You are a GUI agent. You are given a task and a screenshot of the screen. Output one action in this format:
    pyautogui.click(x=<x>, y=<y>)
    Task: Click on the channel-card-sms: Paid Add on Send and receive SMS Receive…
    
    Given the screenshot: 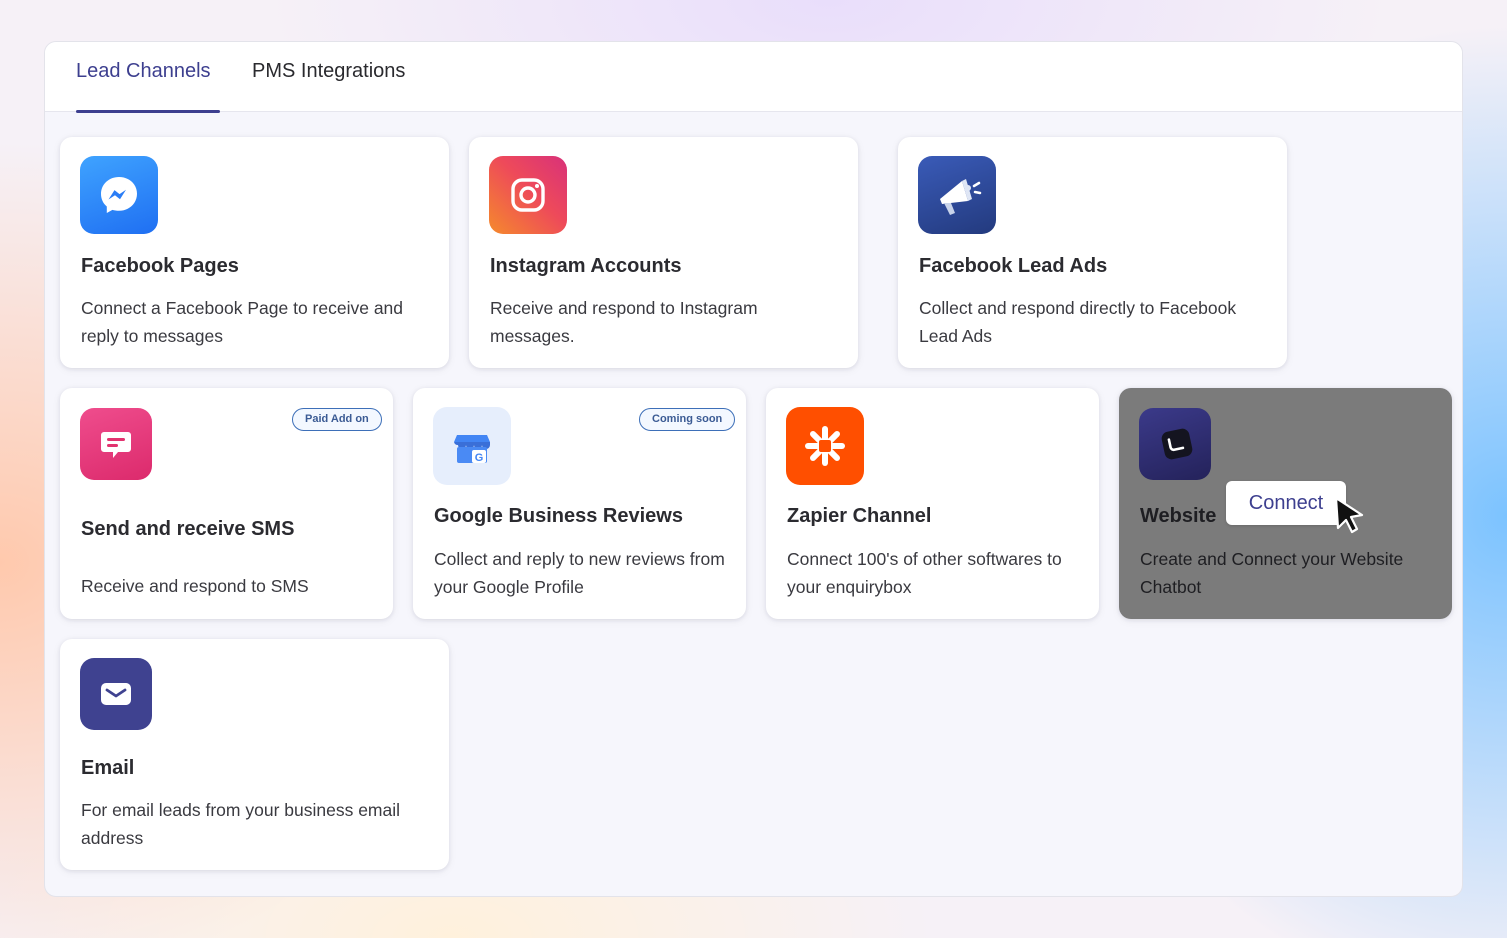 What is the action you would take?
    pyautogui.click(x=226, y=503)
    